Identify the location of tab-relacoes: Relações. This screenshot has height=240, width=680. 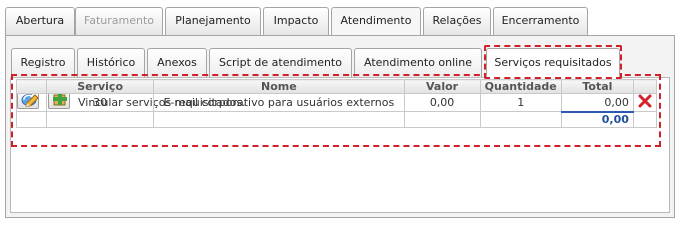
(457, 21).